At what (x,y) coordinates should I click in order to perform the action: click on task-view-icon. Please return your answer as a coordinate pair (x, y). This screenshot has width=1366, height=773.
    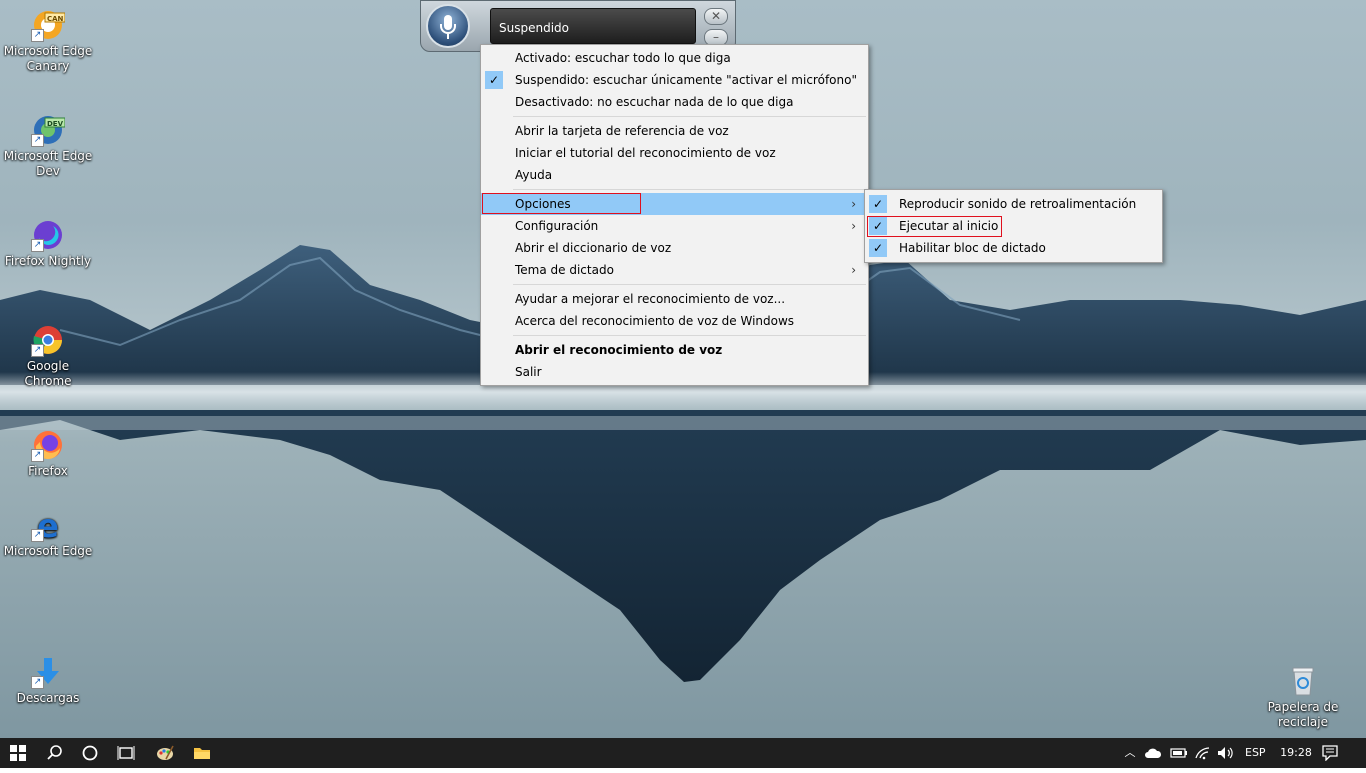
    Looking at the image, I should click on (126, 753).